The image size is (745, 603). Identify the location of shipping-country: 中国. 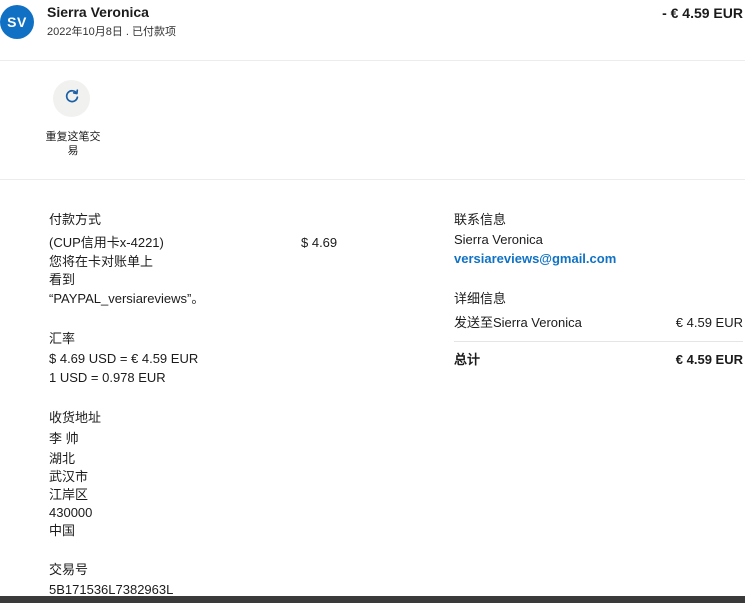
(62, 530).